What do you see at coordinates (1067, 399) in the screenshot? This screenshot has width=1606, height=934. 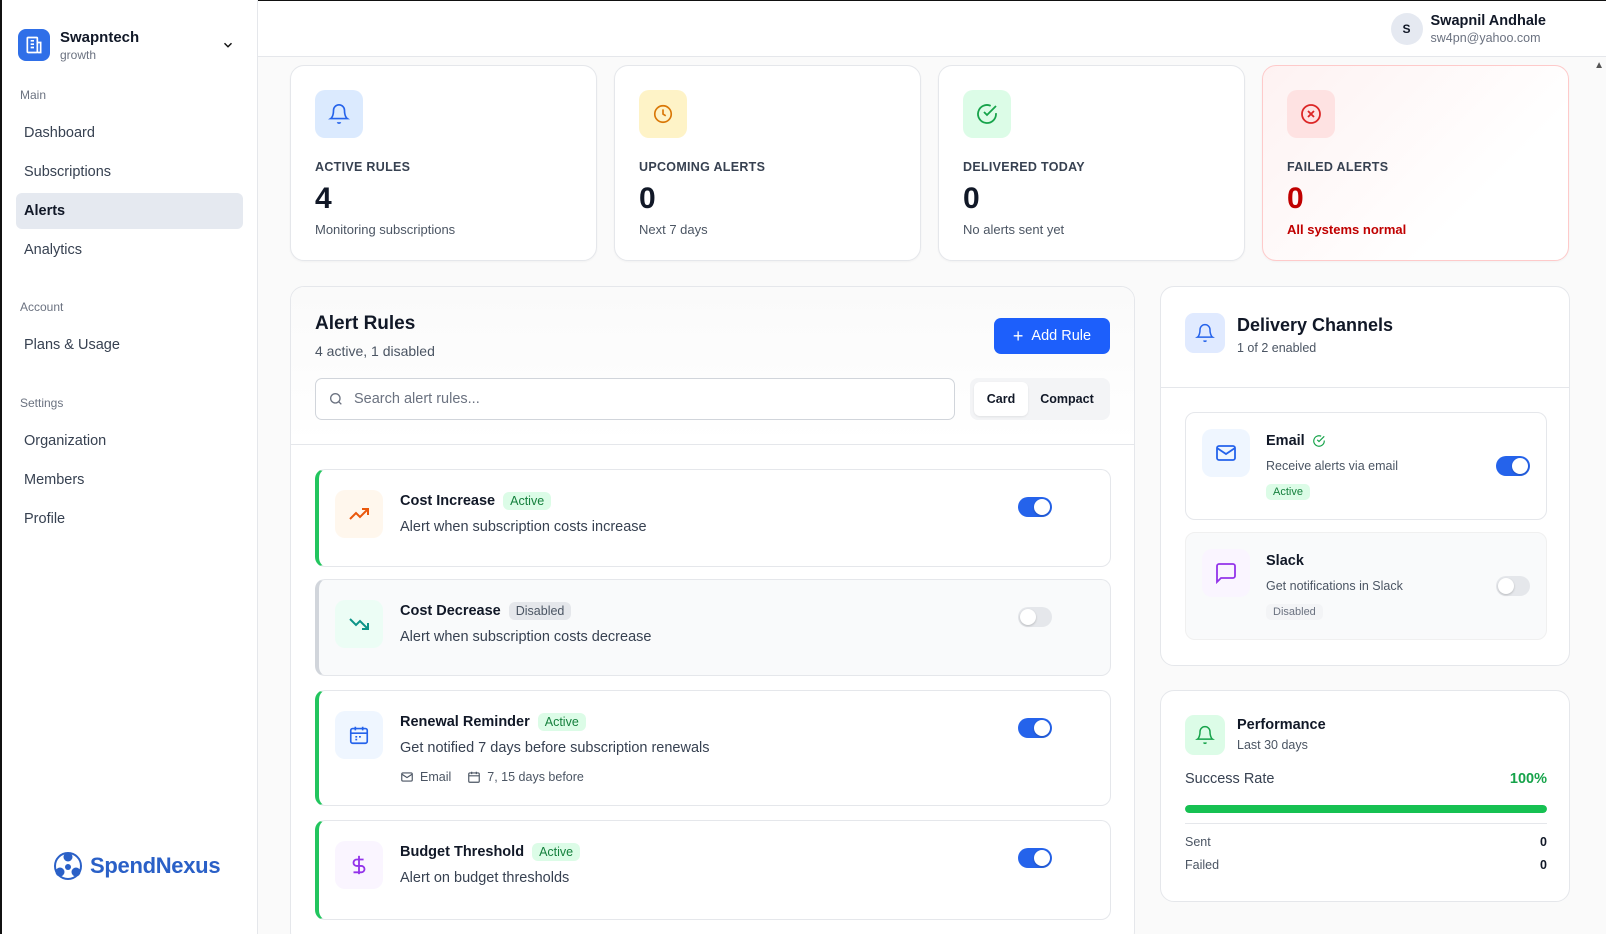 I see `view-option-compact: Compact` at bounding box center [1067, 399].